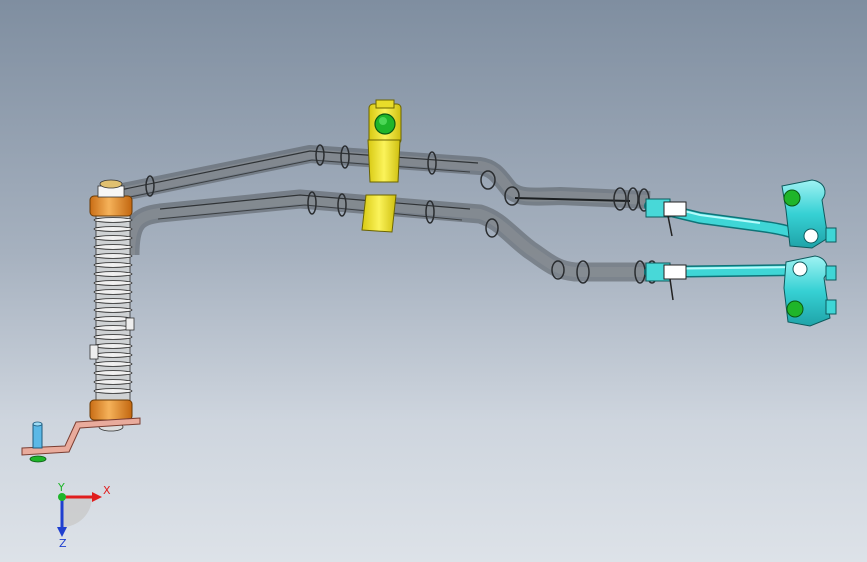  What do you see at coordinates (61, 487) in the screenshot?
I see `y-axis-label: Y` at bounding box center [61, 487].